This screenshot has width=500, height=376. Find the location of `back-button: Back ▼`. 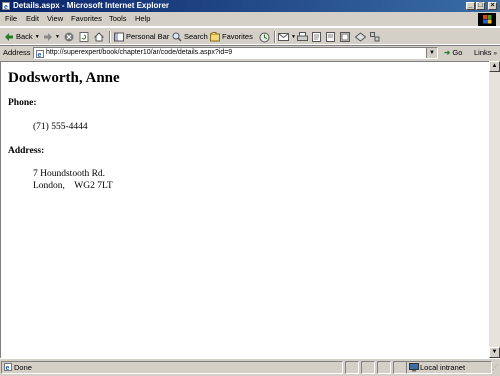

back-button: Back ▼ is located at coordinates (22, 37).